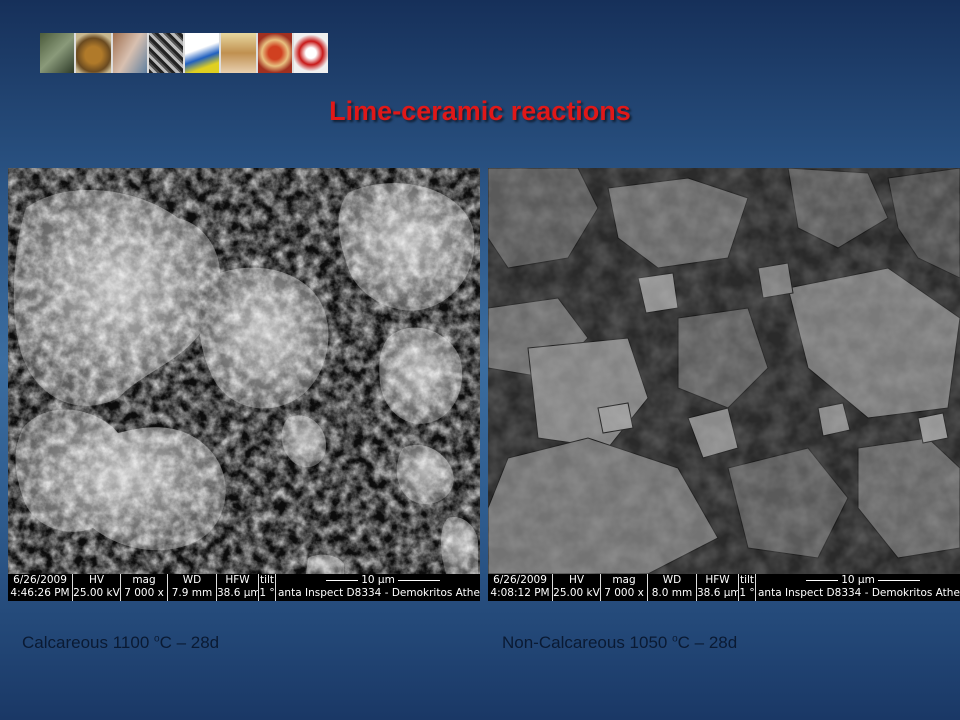  What do you see at coordinates (192, 593) in the screenshot?
I see `wd-value: 7.9 mm` at bounding box center [192, 593].